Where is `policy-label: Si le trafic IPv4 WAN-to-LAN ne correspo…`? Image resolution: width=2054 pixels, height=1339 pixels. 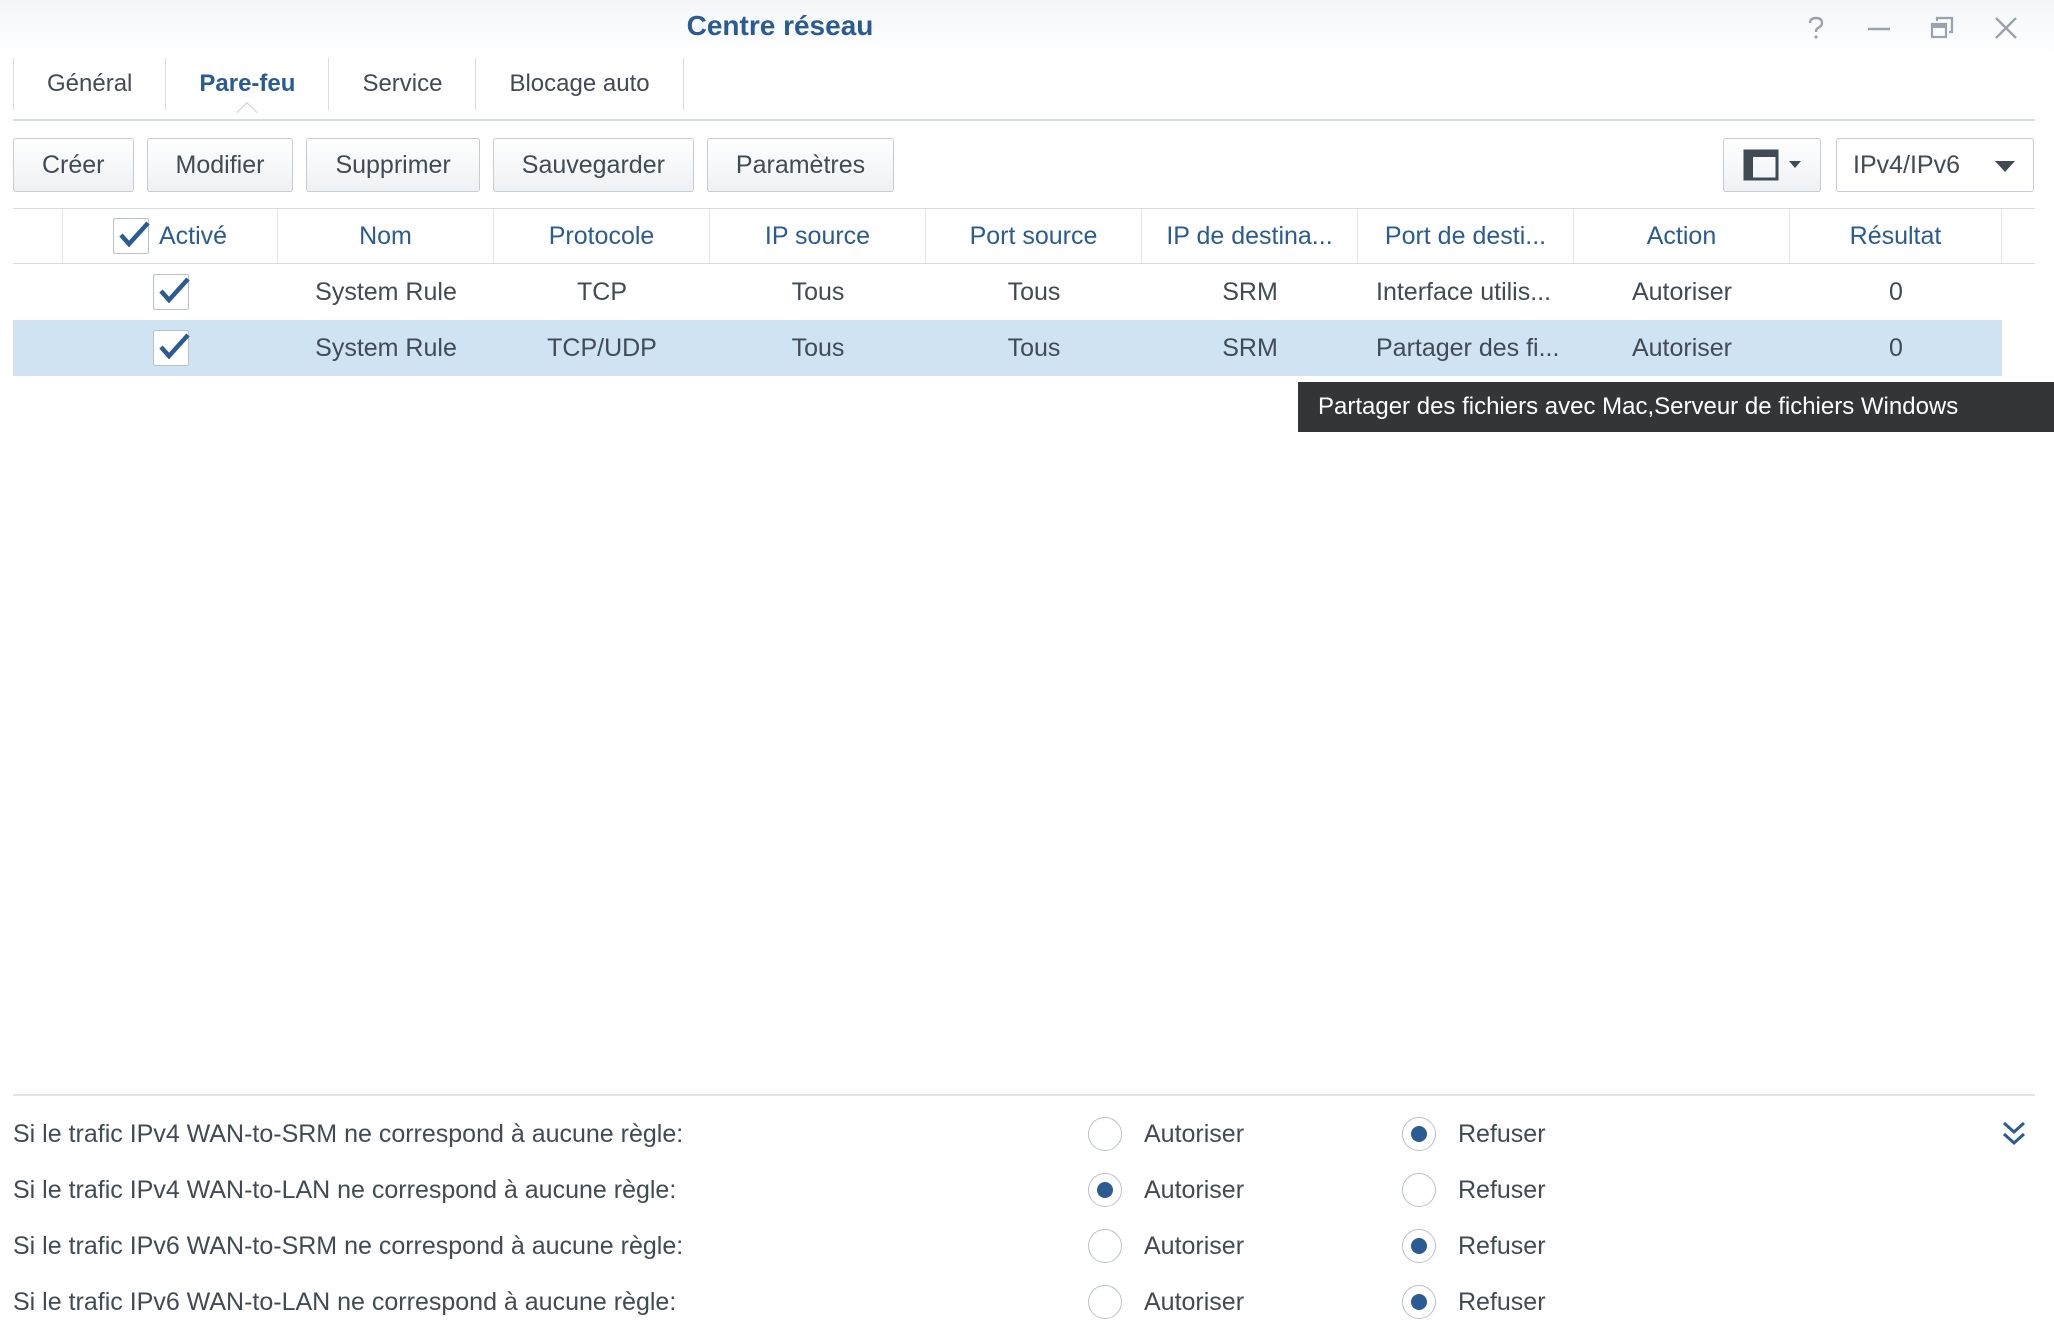 policy-label: Si le trafic IPv4 WAN-to-LAN ne correspo… is located at coordinates (345, 1189).